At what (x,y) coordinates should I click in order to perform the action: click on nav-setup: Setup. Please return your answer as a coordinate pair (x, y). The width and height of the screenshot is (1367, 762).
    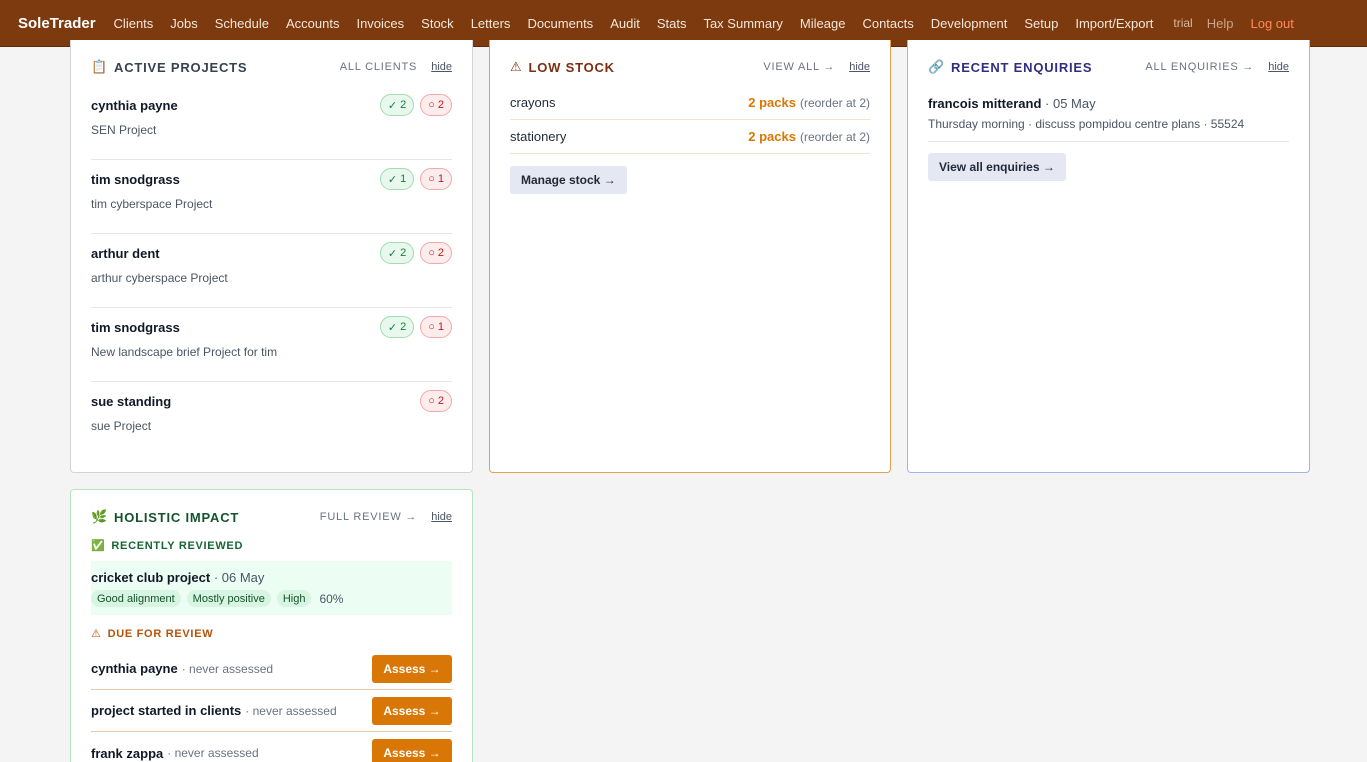
    Looking at the image, I should click on (1041, 23).